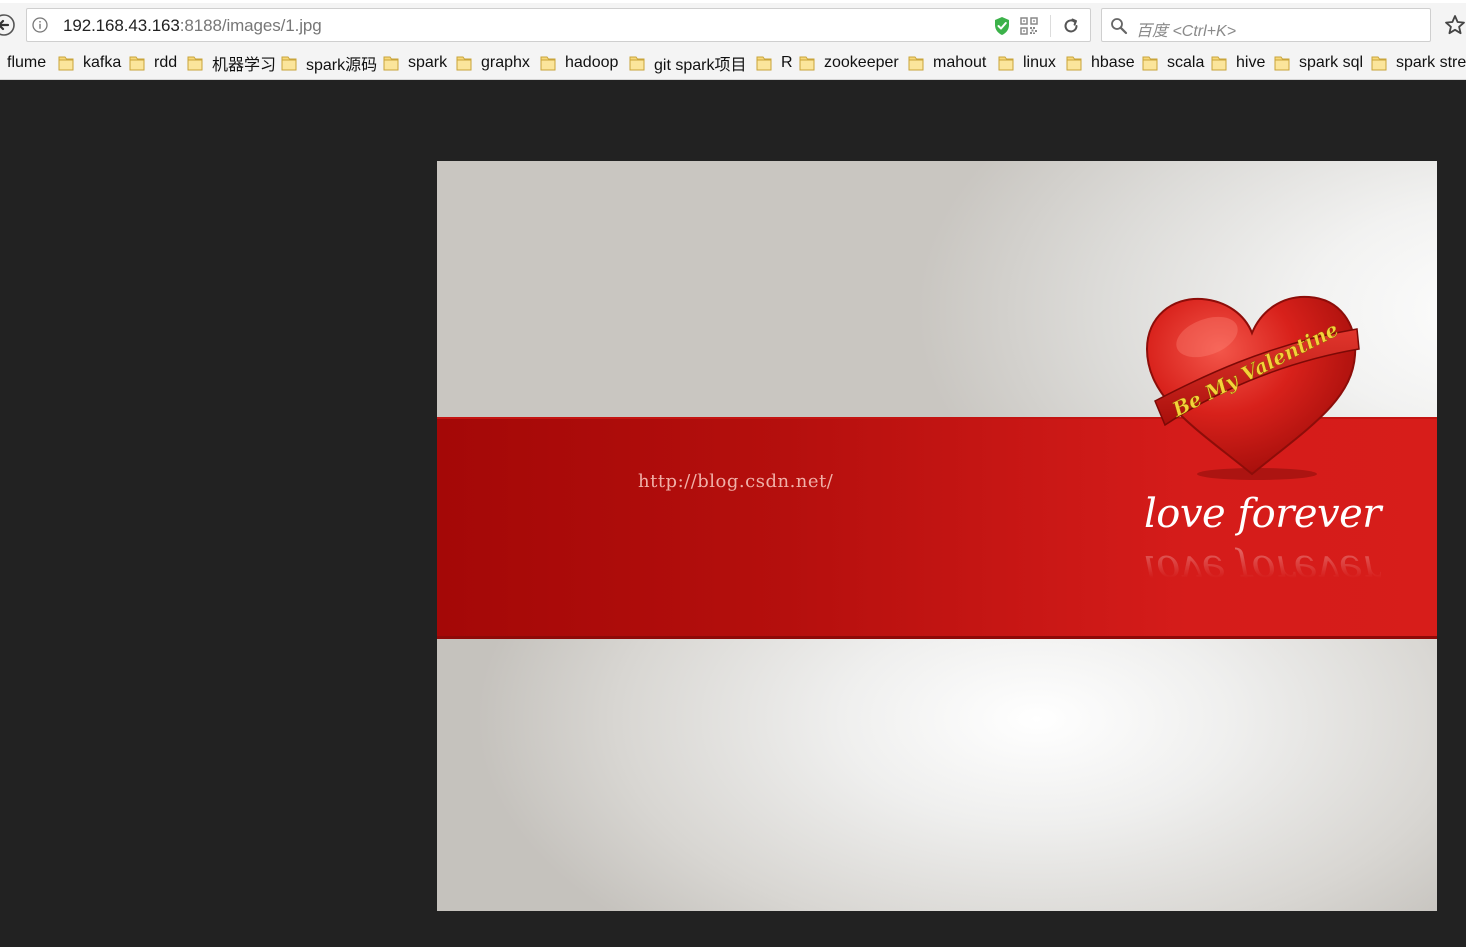 Image resolution: width=1466 pixels, height=947 pixels. I want to click on bookmark-label: rdd, so click(166, 62).